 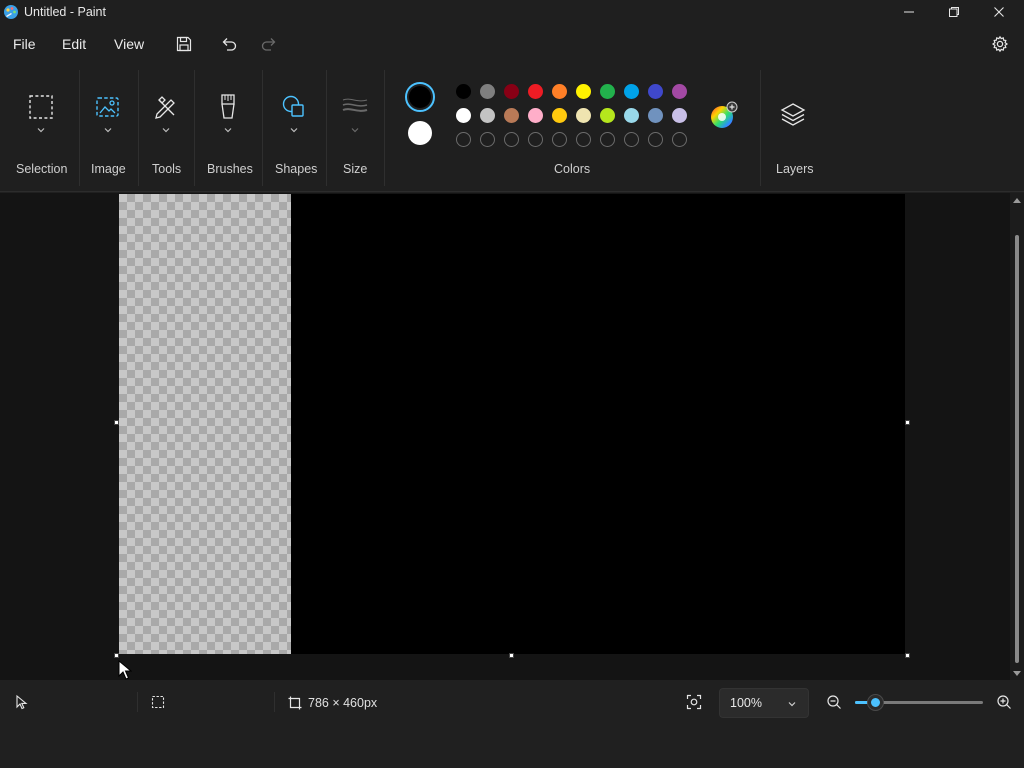 What do you see at coordinates (167, 169) in the screenshot?
I see `tools-label: Tools` at bounding box center [167, 169].